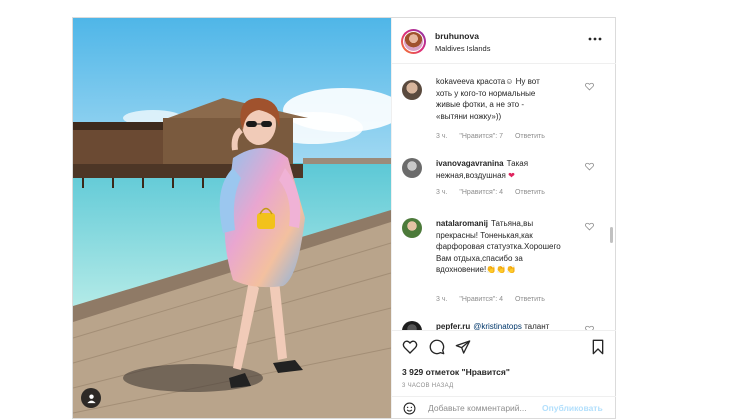  What do you see at coordinates (453, 326) in the screenshot?
I see `comment-username: pepfer.ru` at bounding box center [453, 326].